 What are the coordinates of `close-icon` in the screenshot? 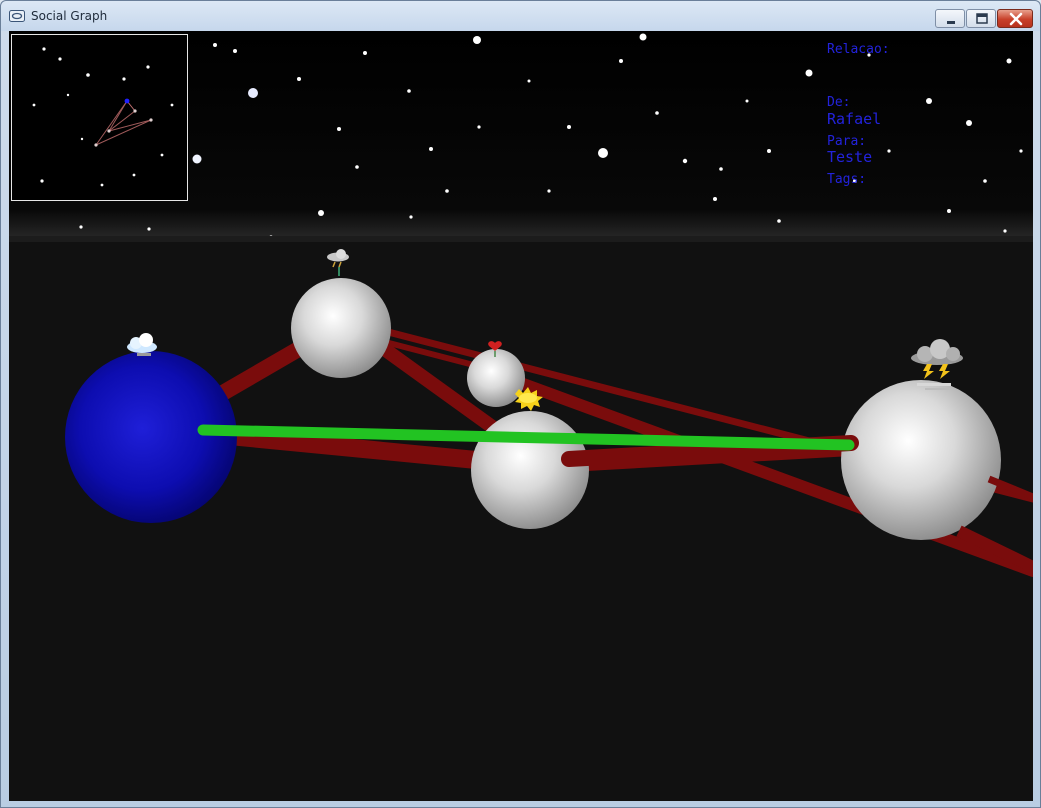 It's located at (1016, 19).